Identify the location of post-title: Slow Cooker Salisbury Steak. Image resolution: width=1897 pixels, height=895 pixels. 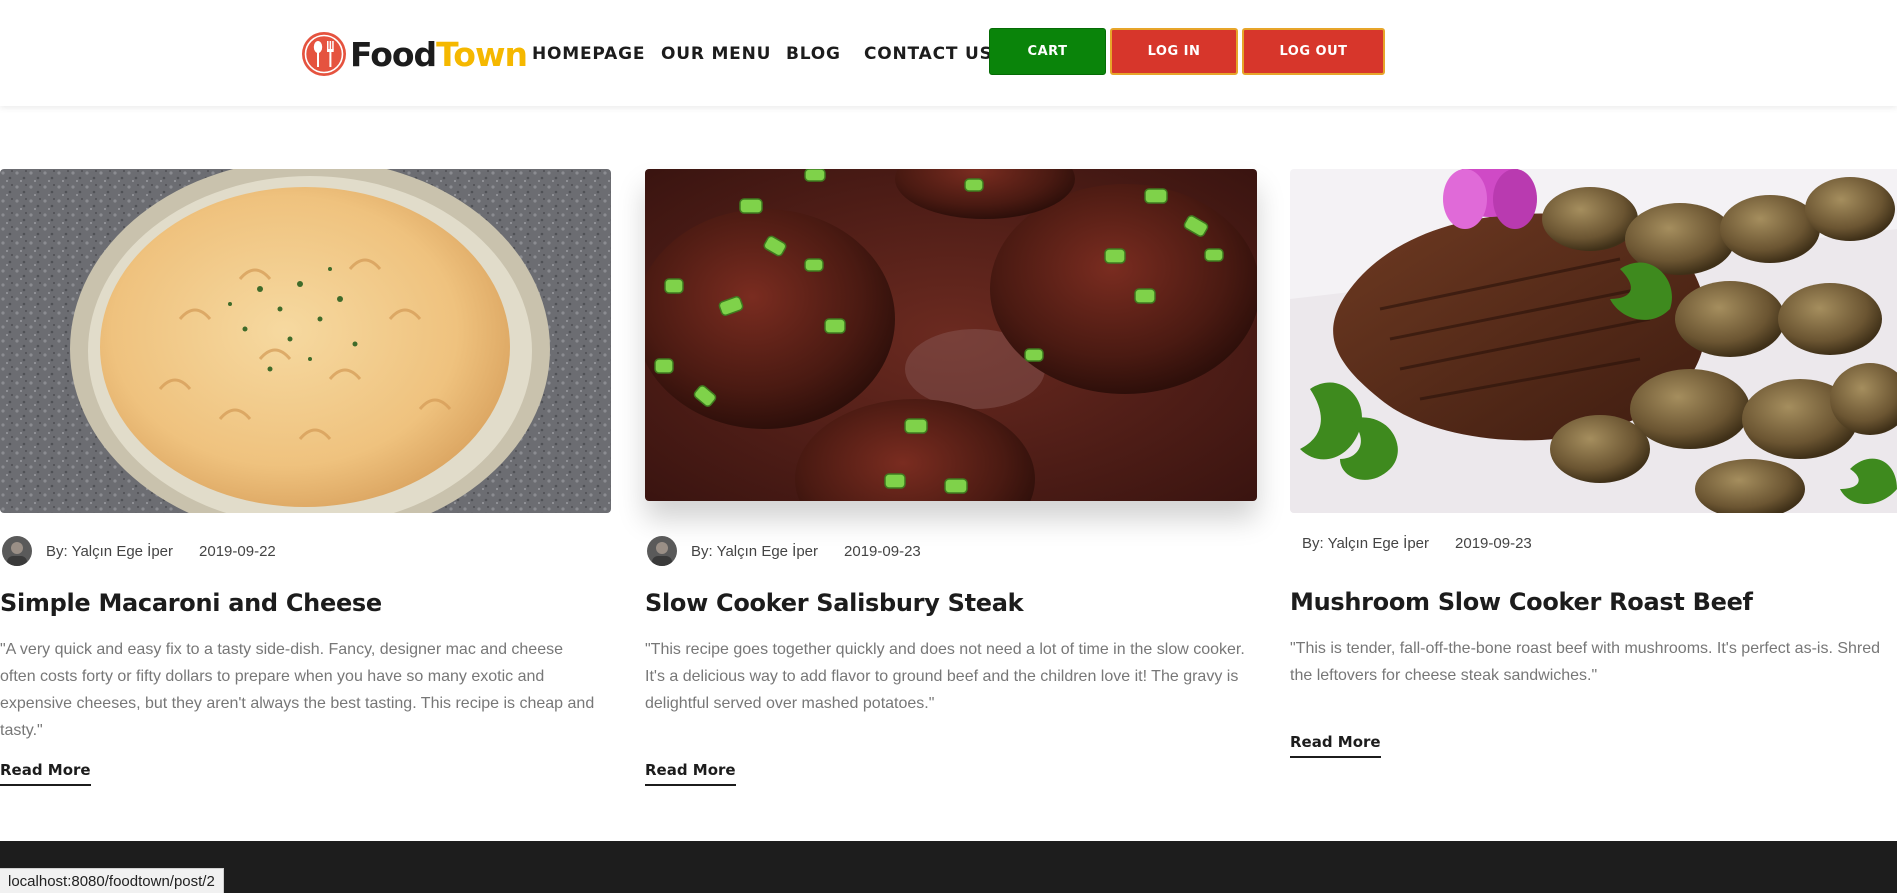
(834, 603).